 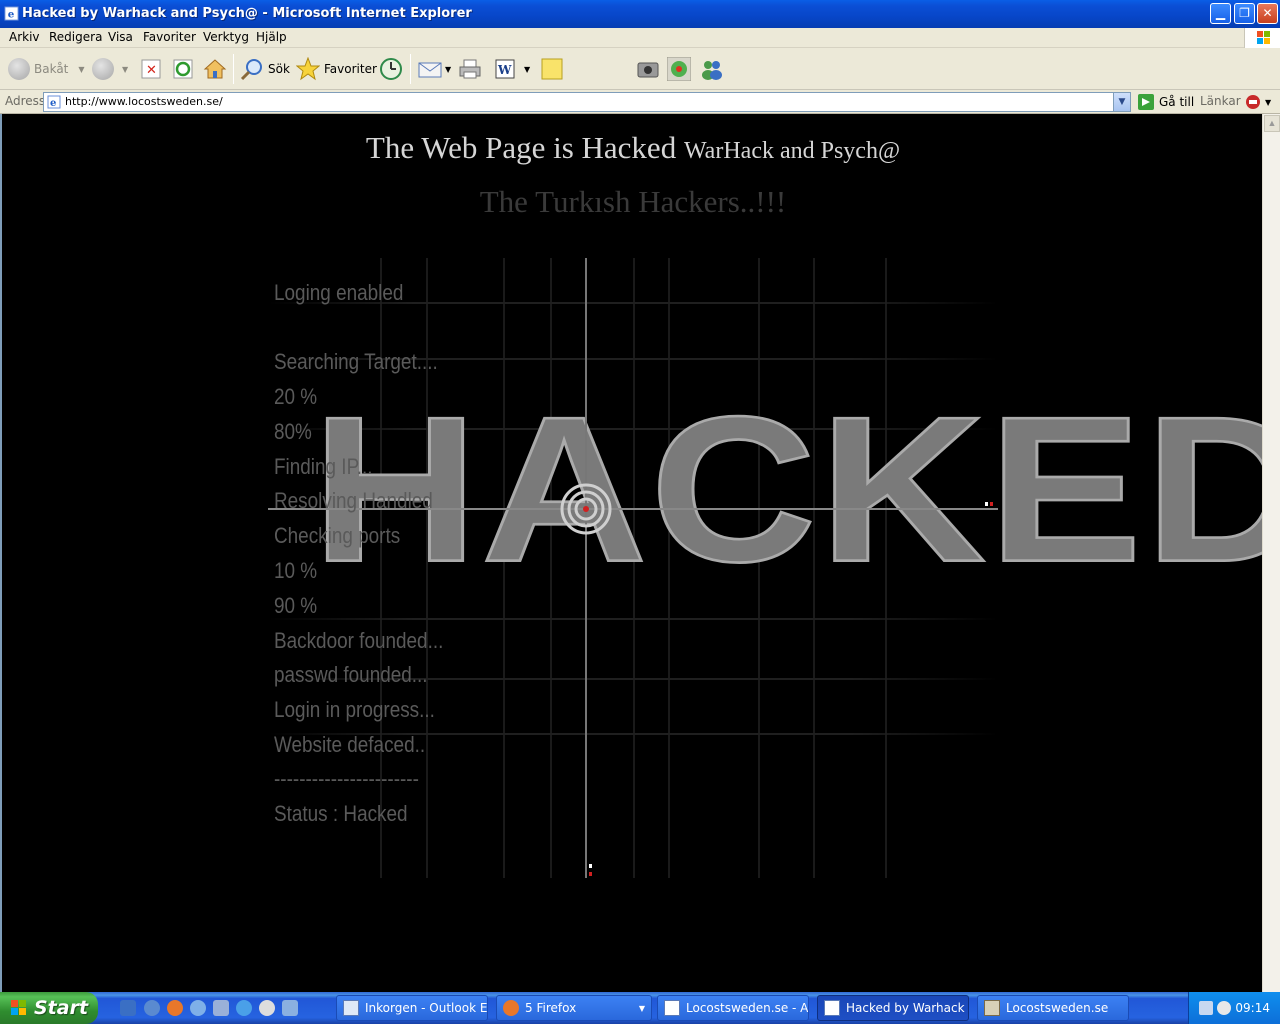 I want to click on close-button: ✕, so click(x=1267, y=13).